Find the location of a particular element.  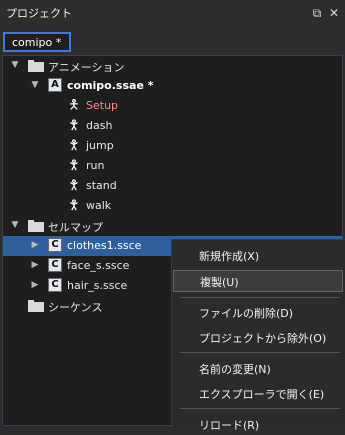

menu-item-label: 名前の変更(N) is located at coordinates (235, 369).